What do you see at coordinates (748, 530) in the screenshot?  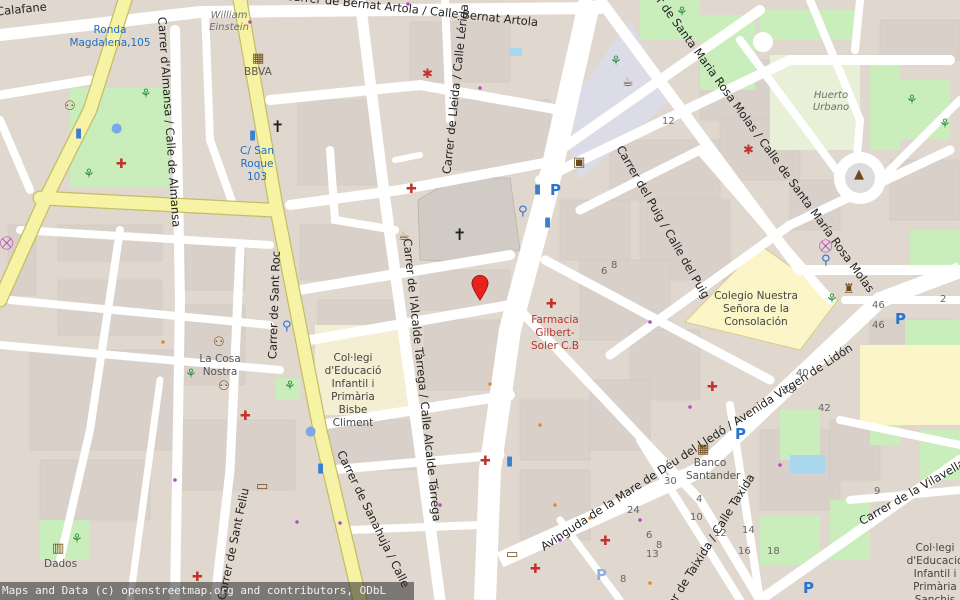 I see `house-number: 14` at bounding box center [748, 530].